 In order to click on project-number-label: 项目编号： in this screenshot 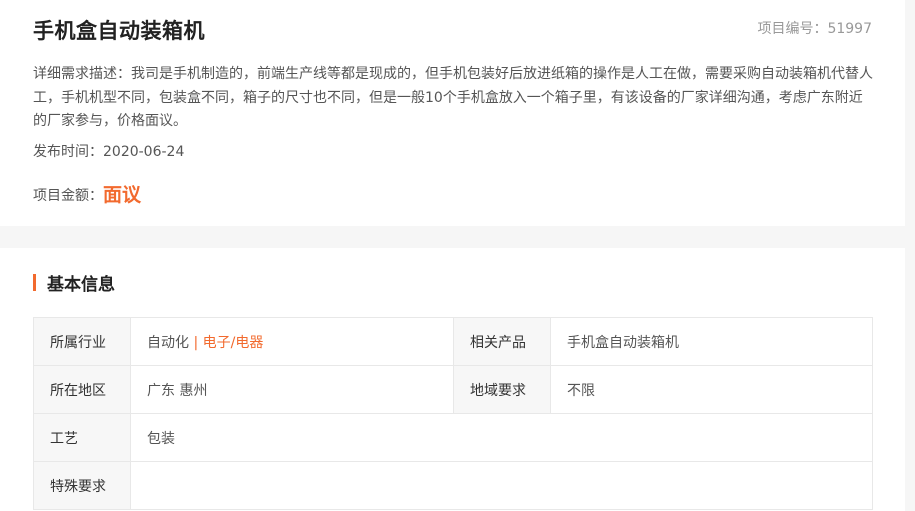, I will do `click(792, 29)`.